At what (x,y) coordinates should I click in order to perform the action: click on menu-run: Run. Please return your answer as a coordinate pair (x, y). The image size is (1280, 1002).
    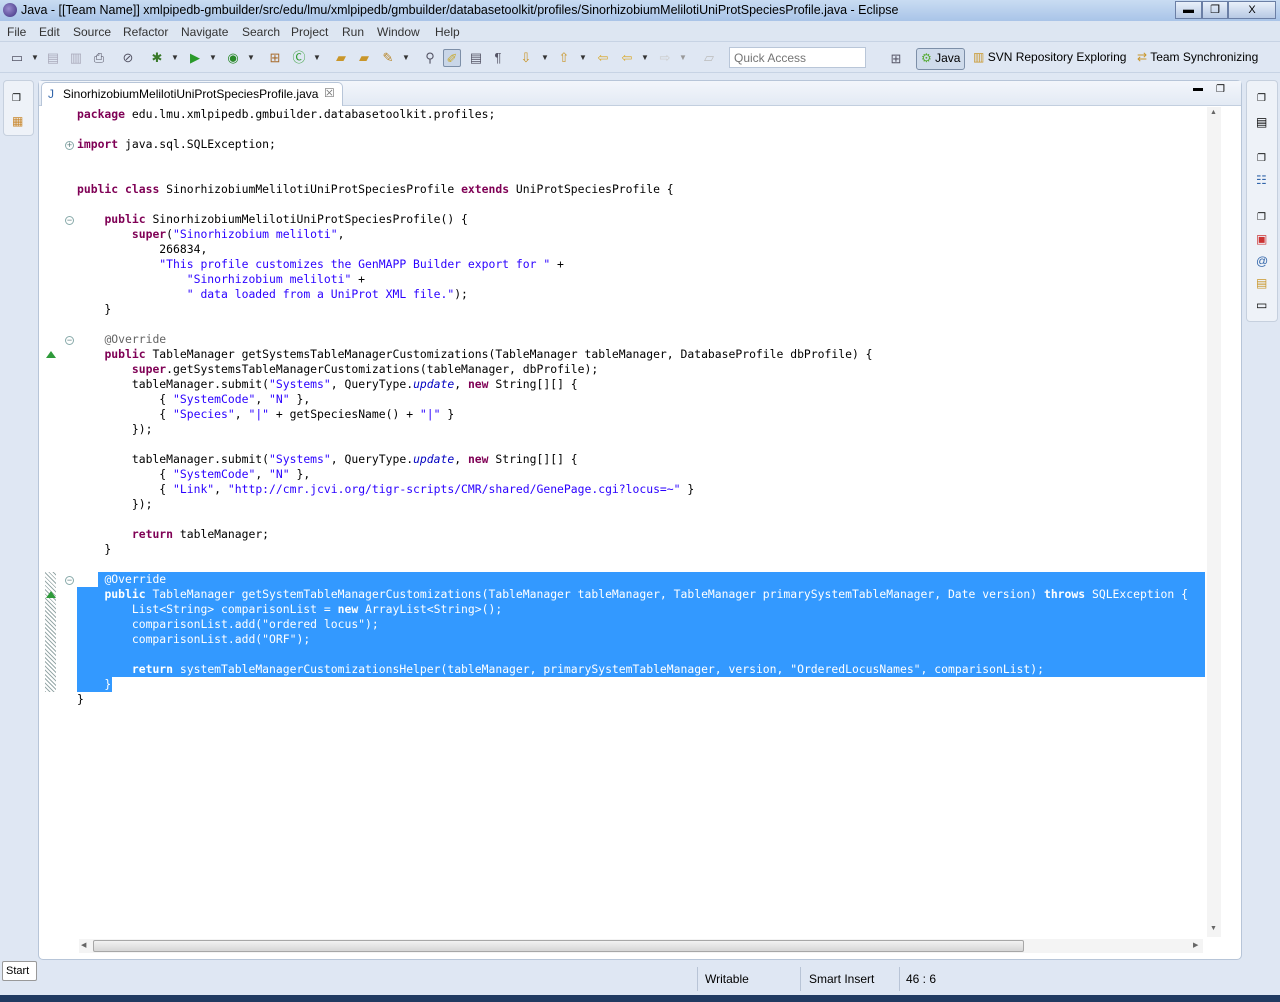
    Looking at the image, I should click on (353, 32).